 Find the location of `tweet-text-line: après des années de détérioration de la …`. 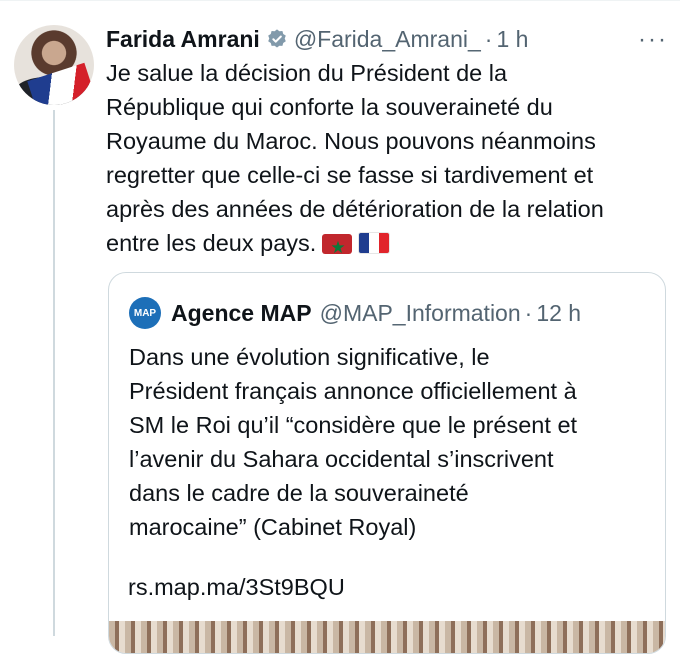

tweet-text-line: après des années de détérioration de la … is located at coordinates (355, 209).